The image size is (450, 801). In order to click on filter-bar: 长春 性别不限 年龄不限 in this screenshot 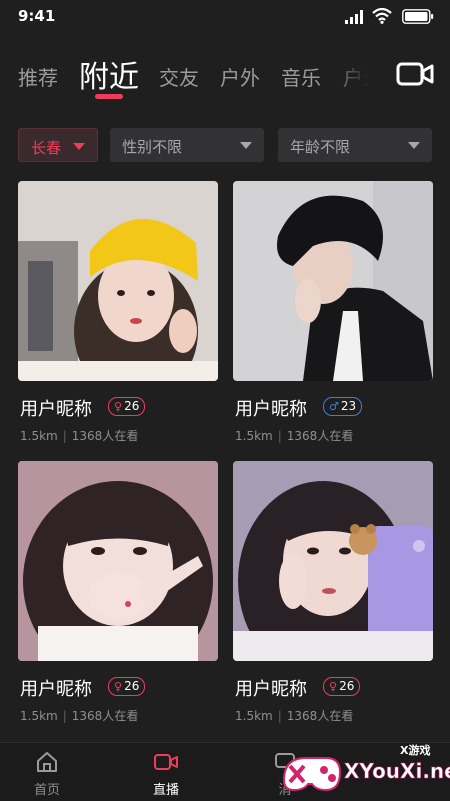, I will do `click(225, 146)`.